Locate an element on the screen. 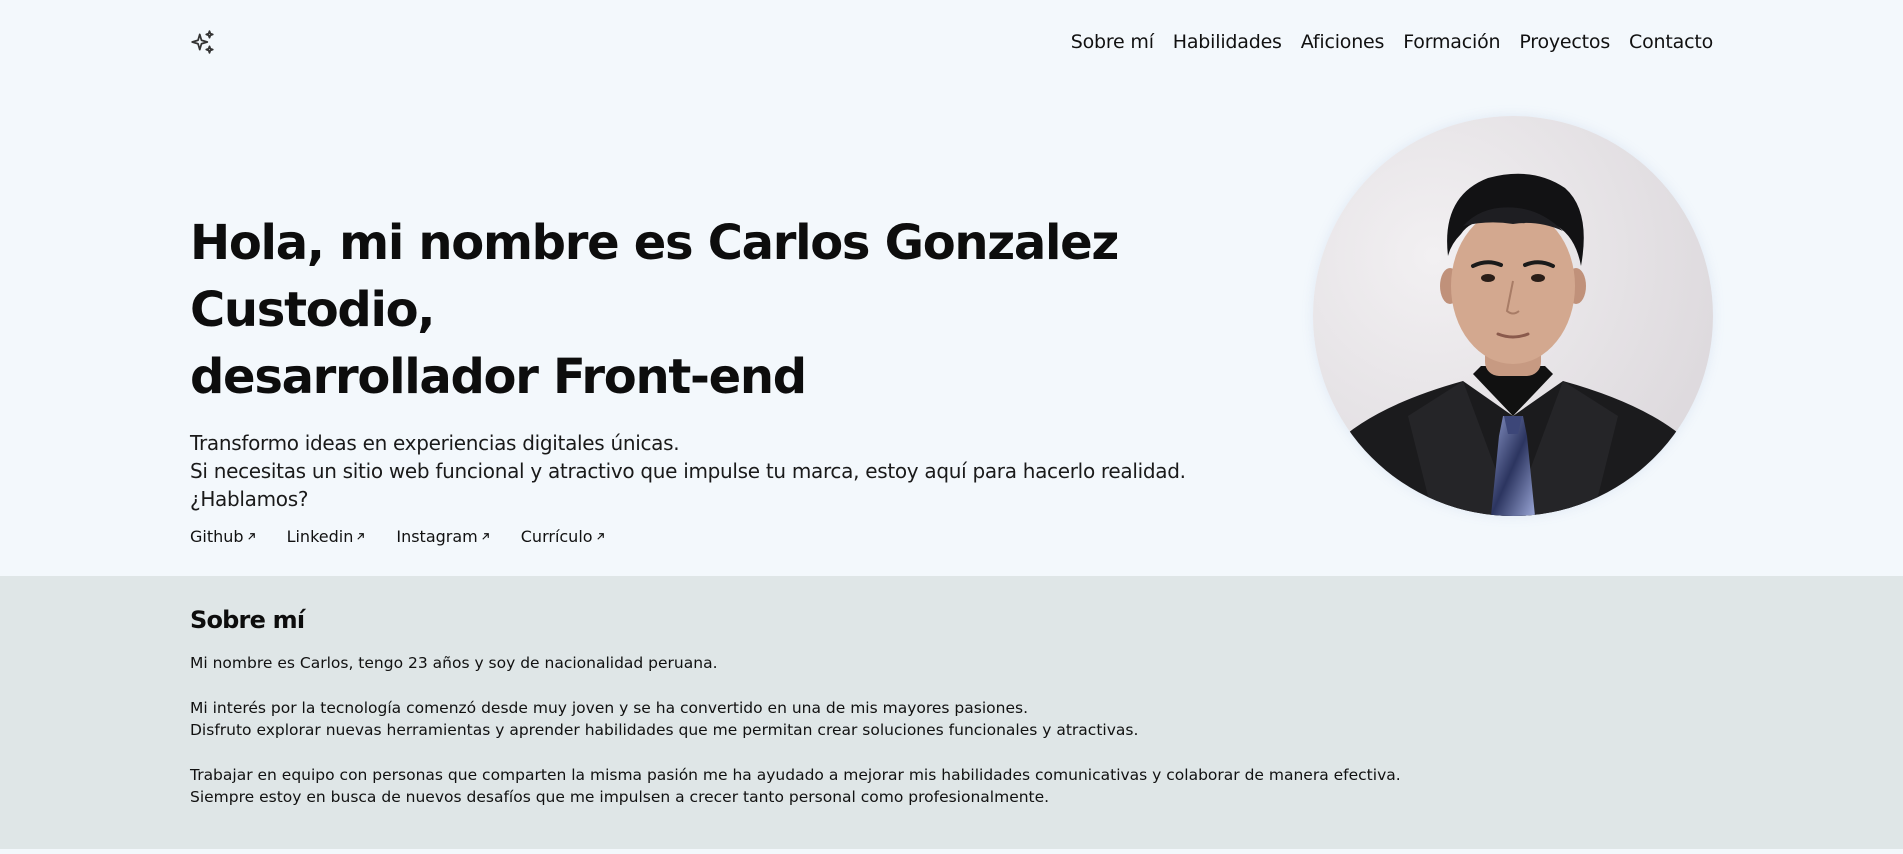  nav-link-aficiones: Aficiones is located at coordinates (1343, 42).